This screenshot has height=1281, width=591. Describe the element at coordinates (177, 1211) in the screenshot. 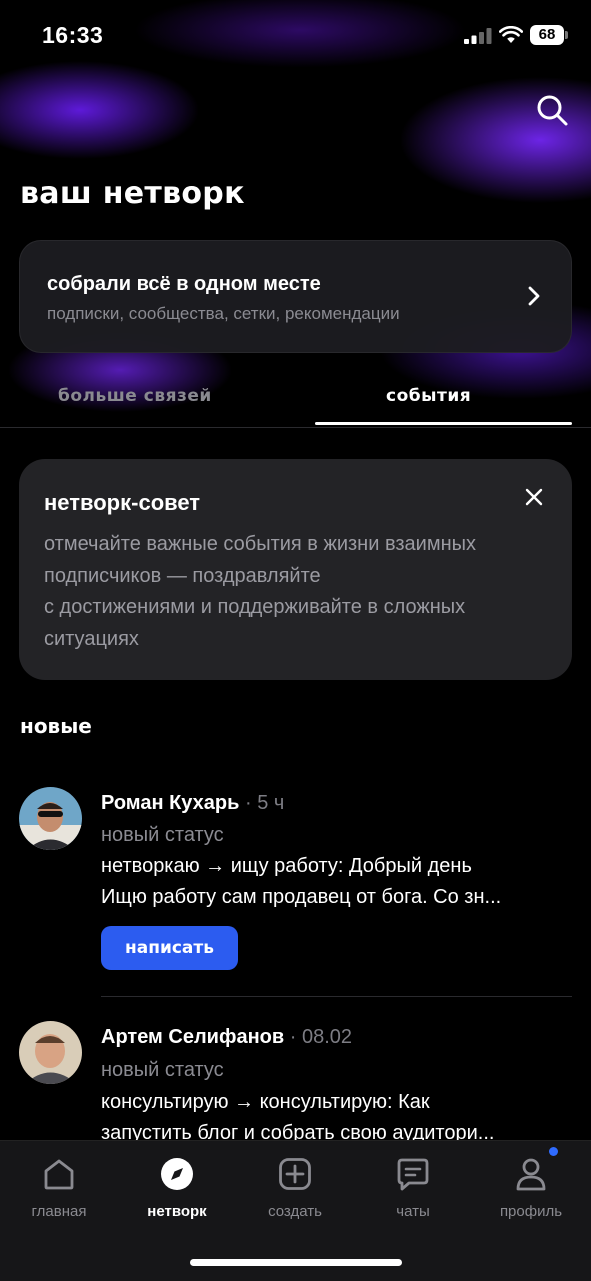

I see `tabbar-label: нетворк` at that location.